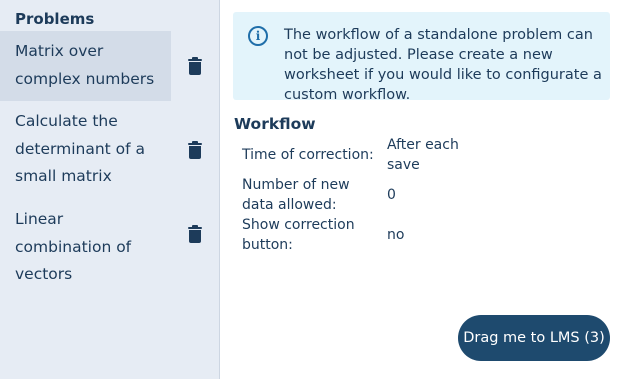  What do you see at coordinates (298, 235) in the screenshot?
I see `show-correction-button-label: Show correction button:` at bounding box center [298, 235].